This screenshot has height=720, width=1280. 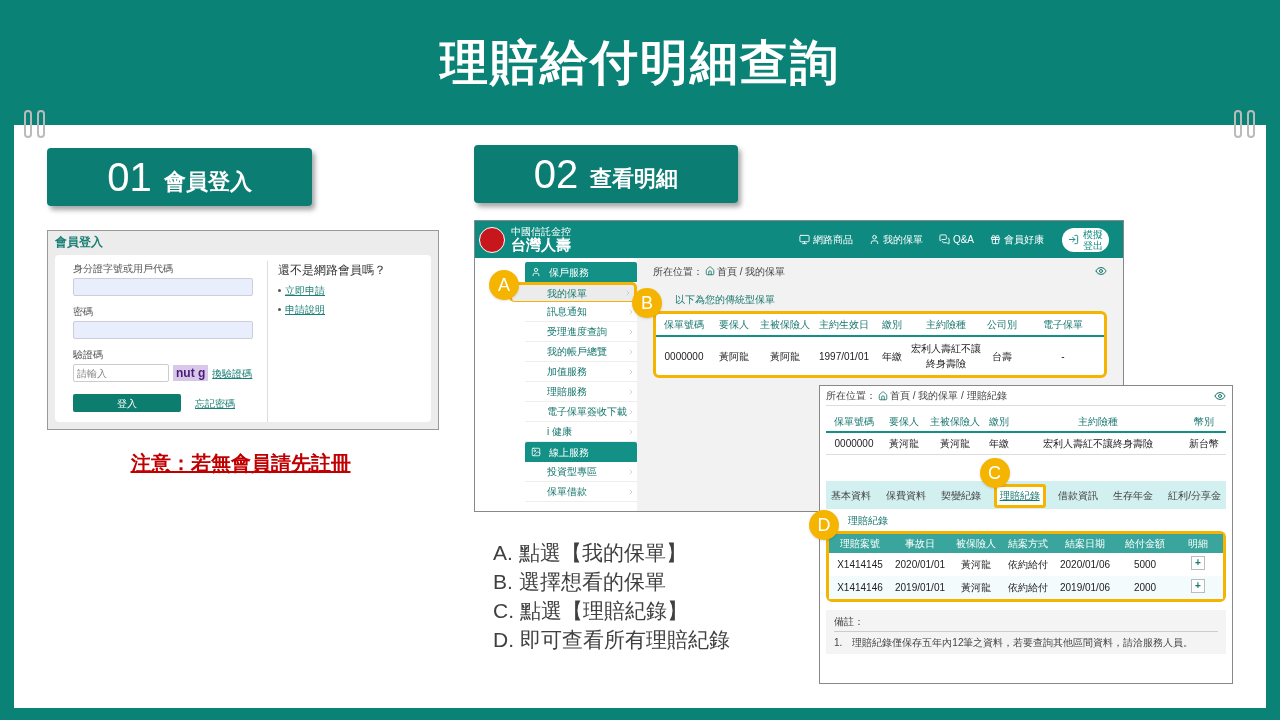 I want to click on column-header: 主被保險人, so click(x=955, y=422).